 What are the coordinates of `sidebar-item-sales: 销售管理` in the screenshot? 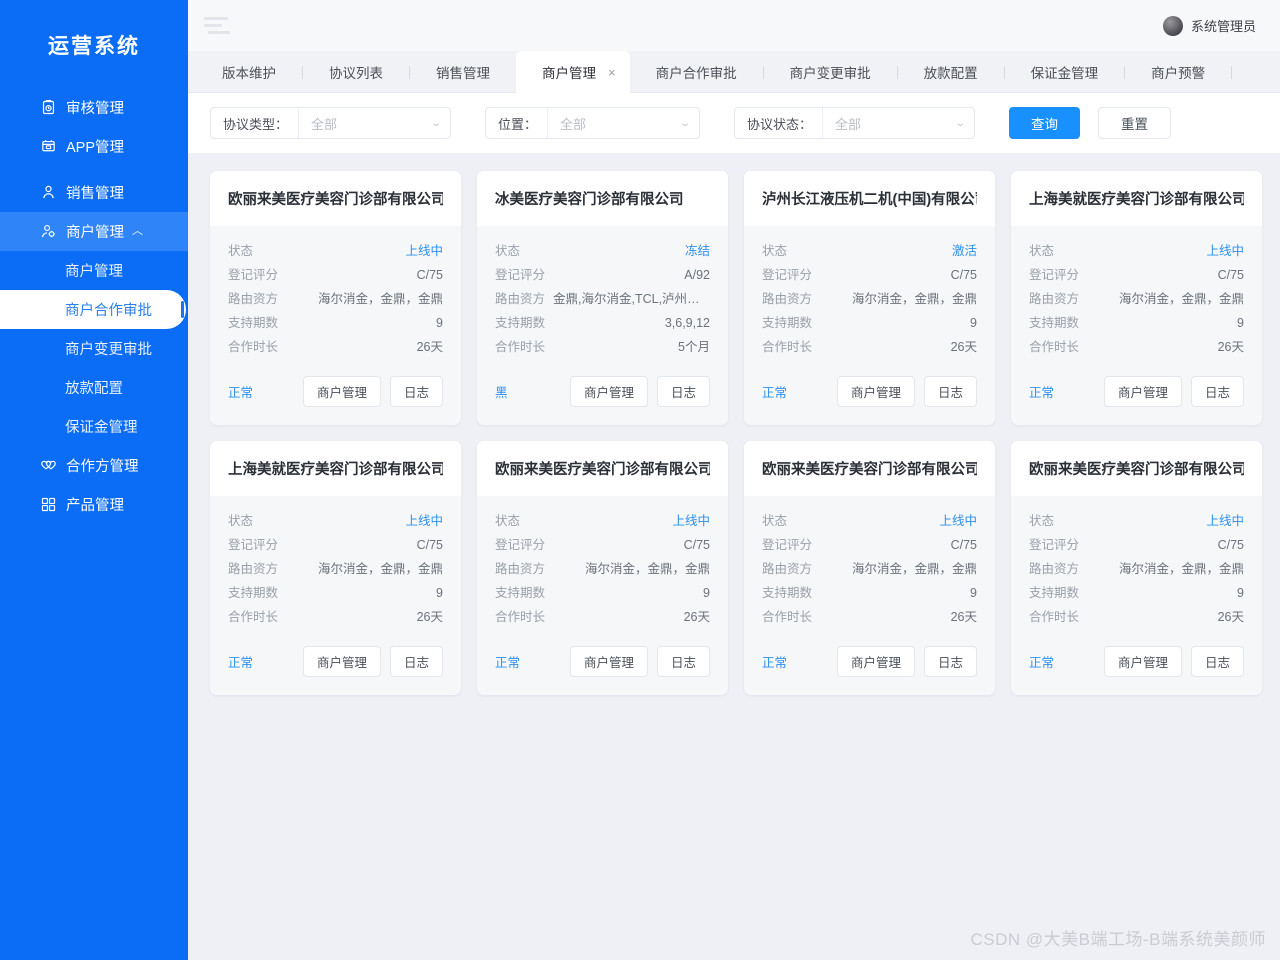 It's located at (94, 192).